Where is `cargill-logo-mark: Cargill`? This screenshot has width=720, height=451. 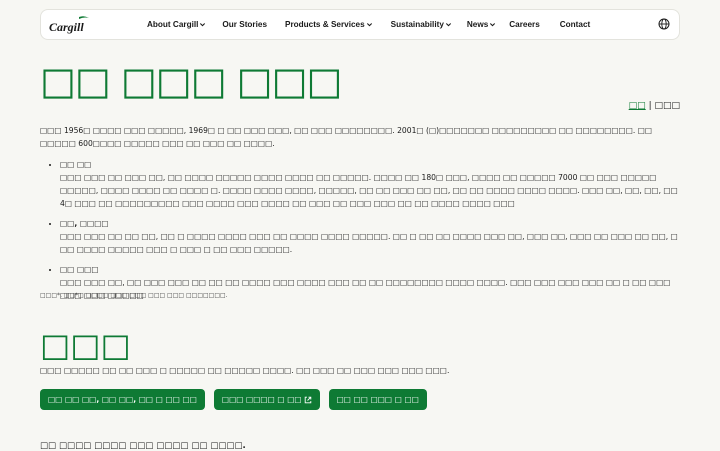
cargill-logo-mark: Cargill is located at coordinates (69, 25).